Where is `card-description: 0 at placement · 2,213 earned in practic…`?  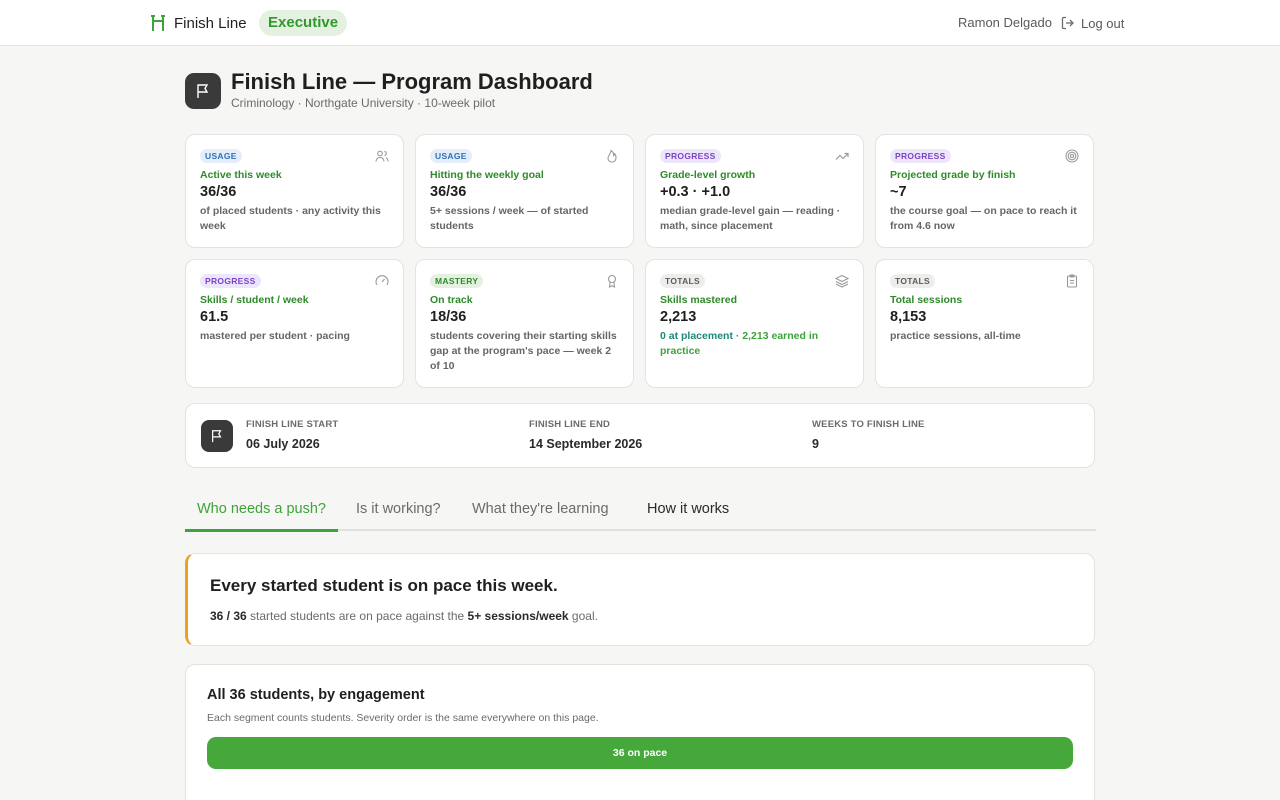 card-description: 0 at placement · 2,213 earned in practic… is located at coordinates (756, 344).